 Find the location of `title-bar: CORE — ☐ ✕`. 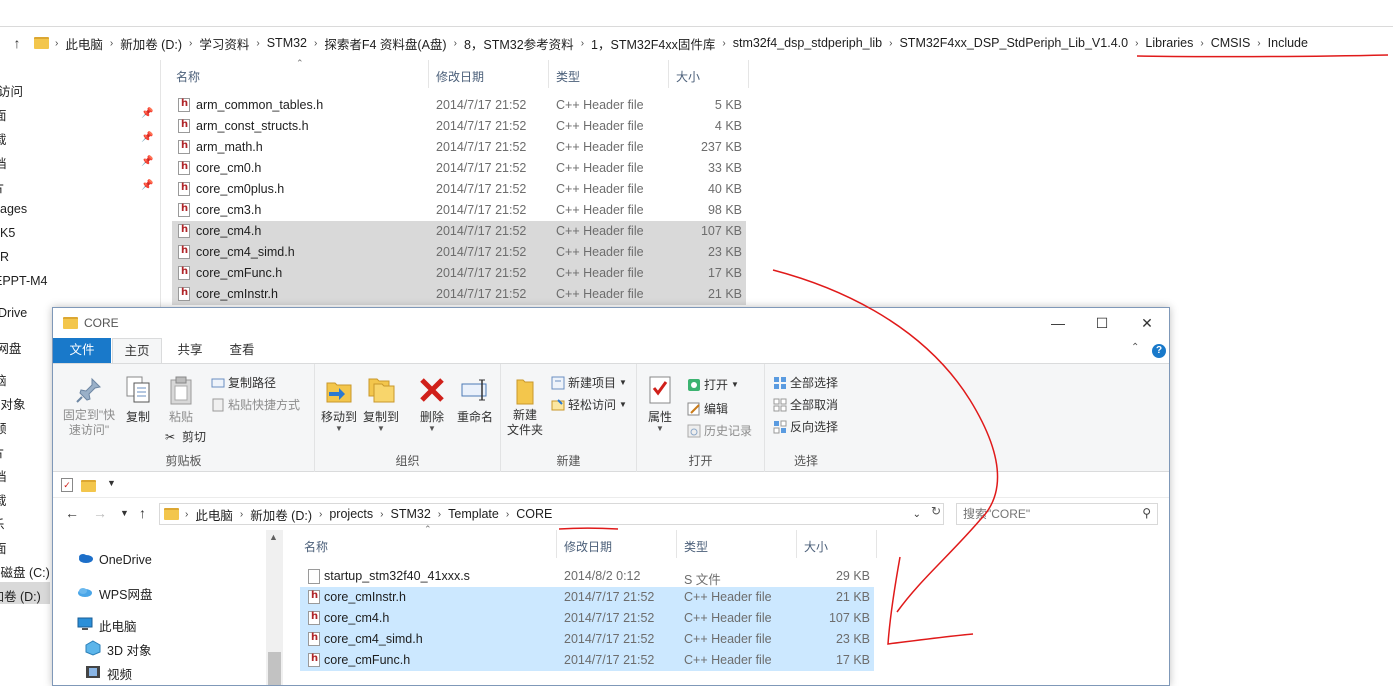

title-bar: CORE — ☐ ✕ is located at coordinates (611, 323).